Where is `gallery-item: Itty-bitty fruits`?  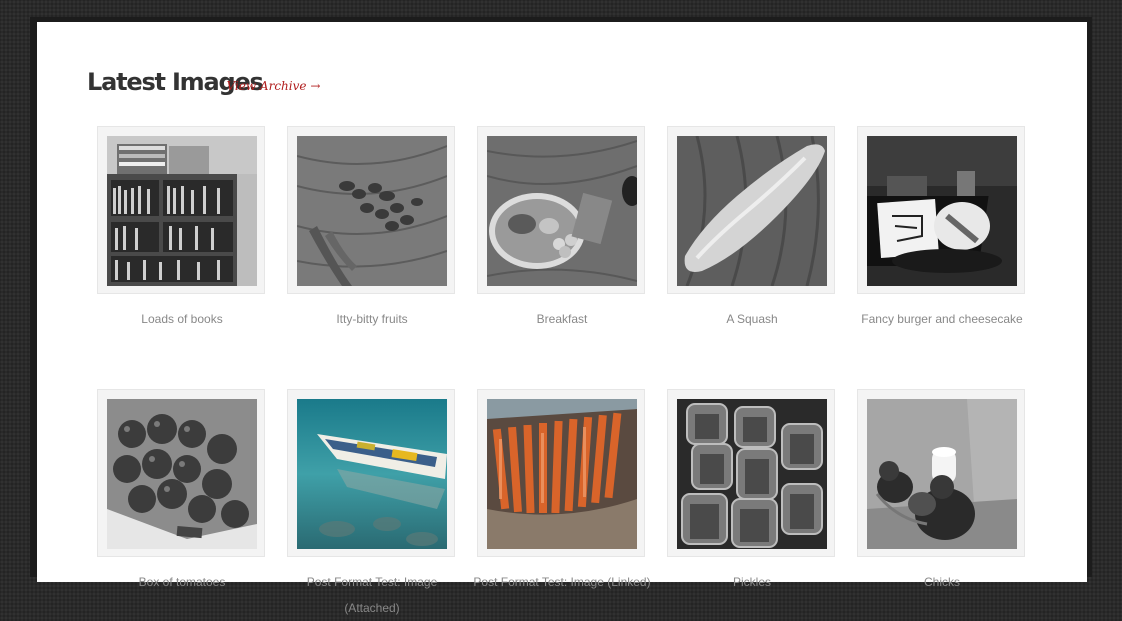 gallery-item: Itty-bitty fruits is located at coordinates (372, 229).